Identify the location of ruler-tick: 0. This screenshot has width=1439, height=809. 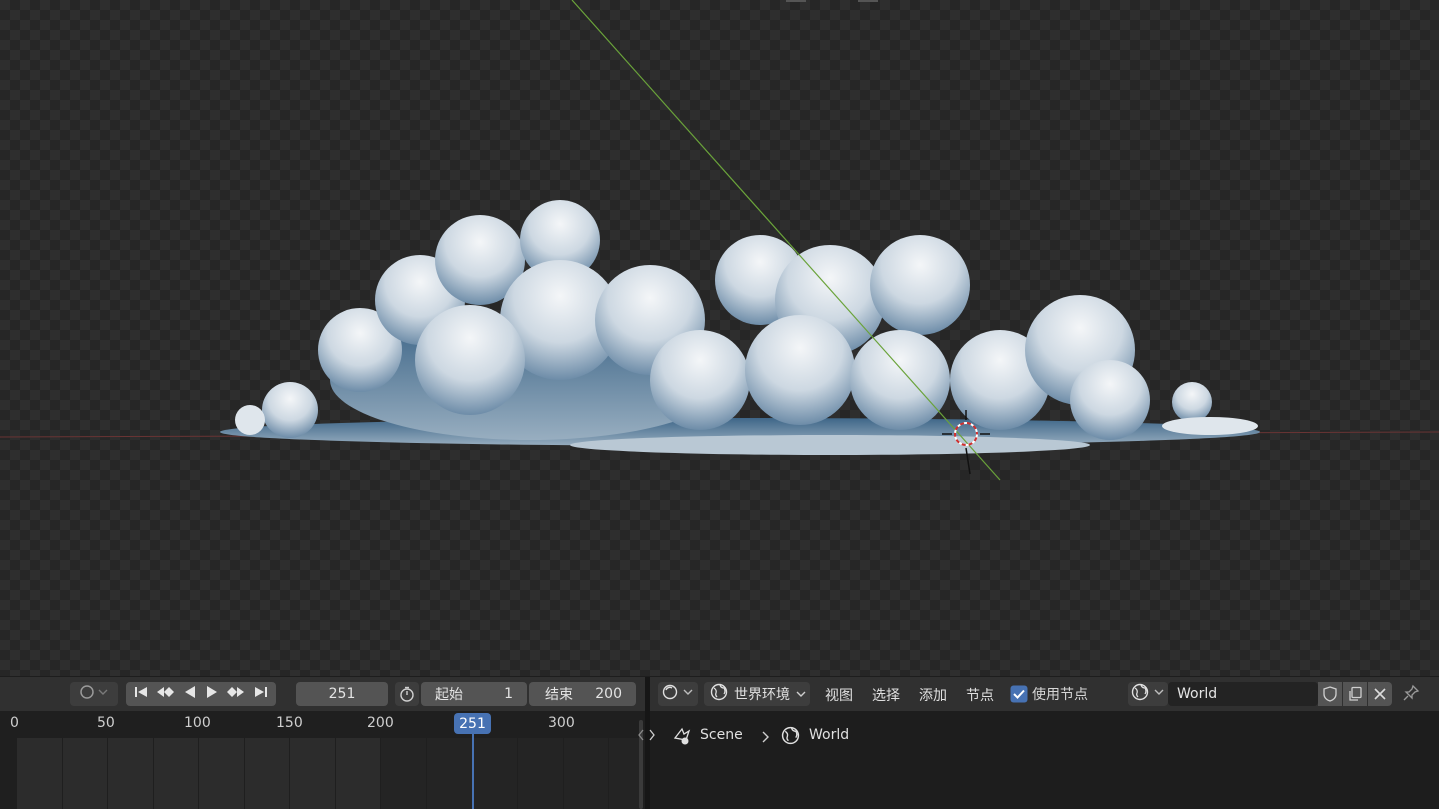
(14, 723).